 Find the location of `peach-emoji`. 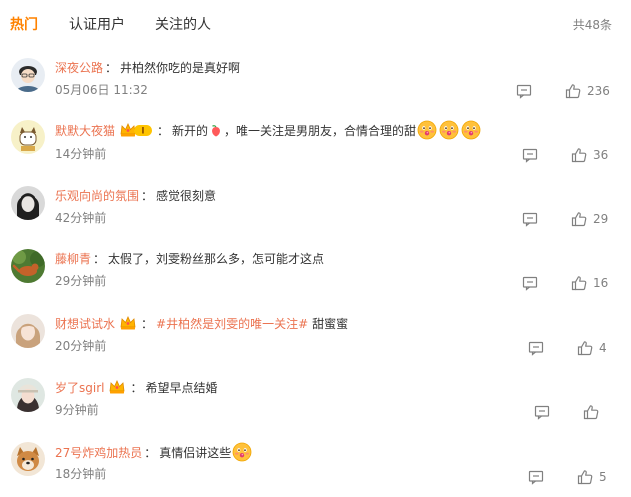

peach-emoji is located at coordinates (216, 131).